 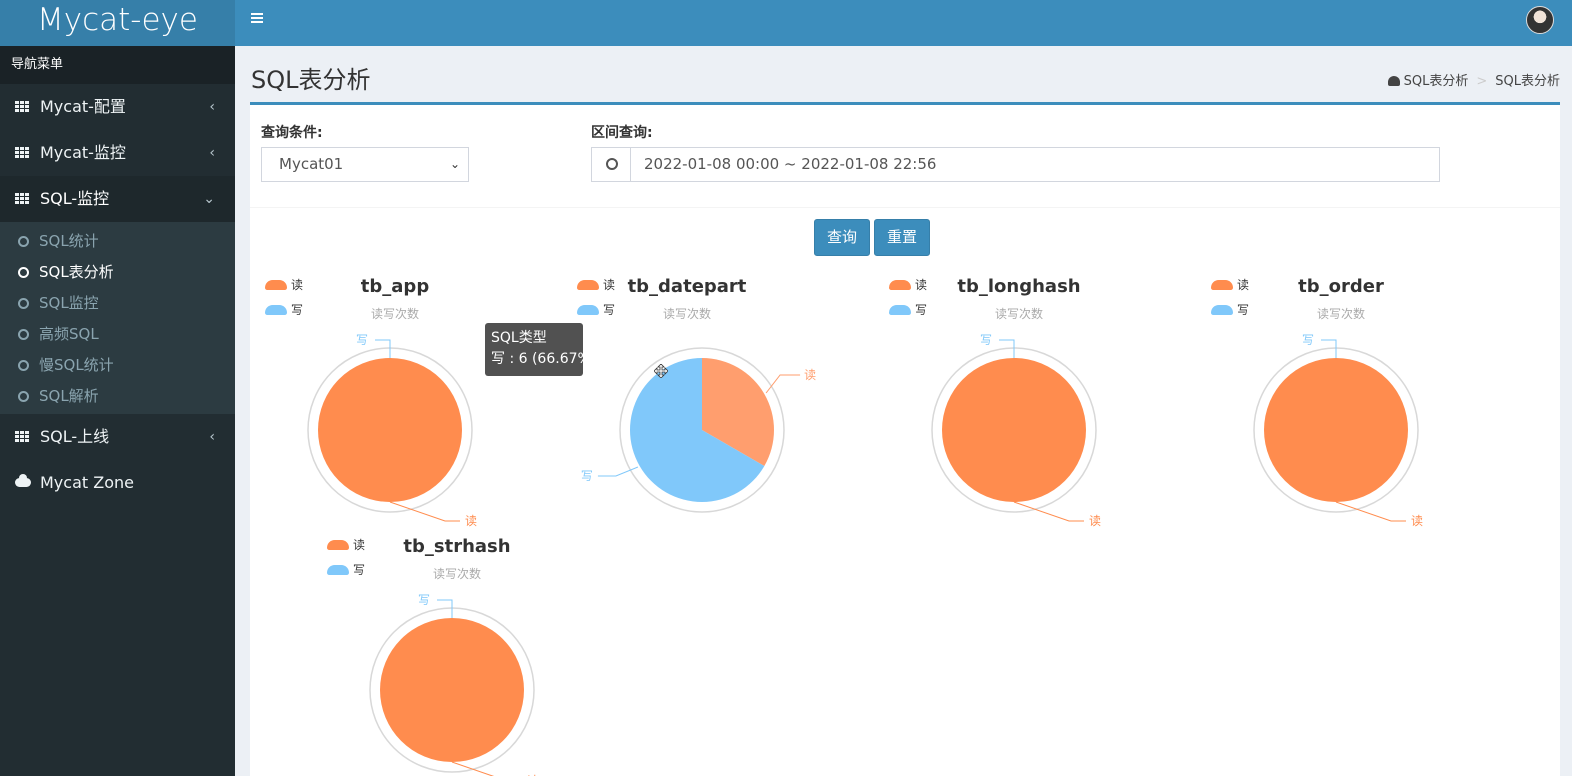 What do you see at coordinates (1015, 164) in the screenshot?
I see `date-range-input: 2022-01-08 00:00 ~ 2022-01-08 22:56` at bounding box center [1015, 164].